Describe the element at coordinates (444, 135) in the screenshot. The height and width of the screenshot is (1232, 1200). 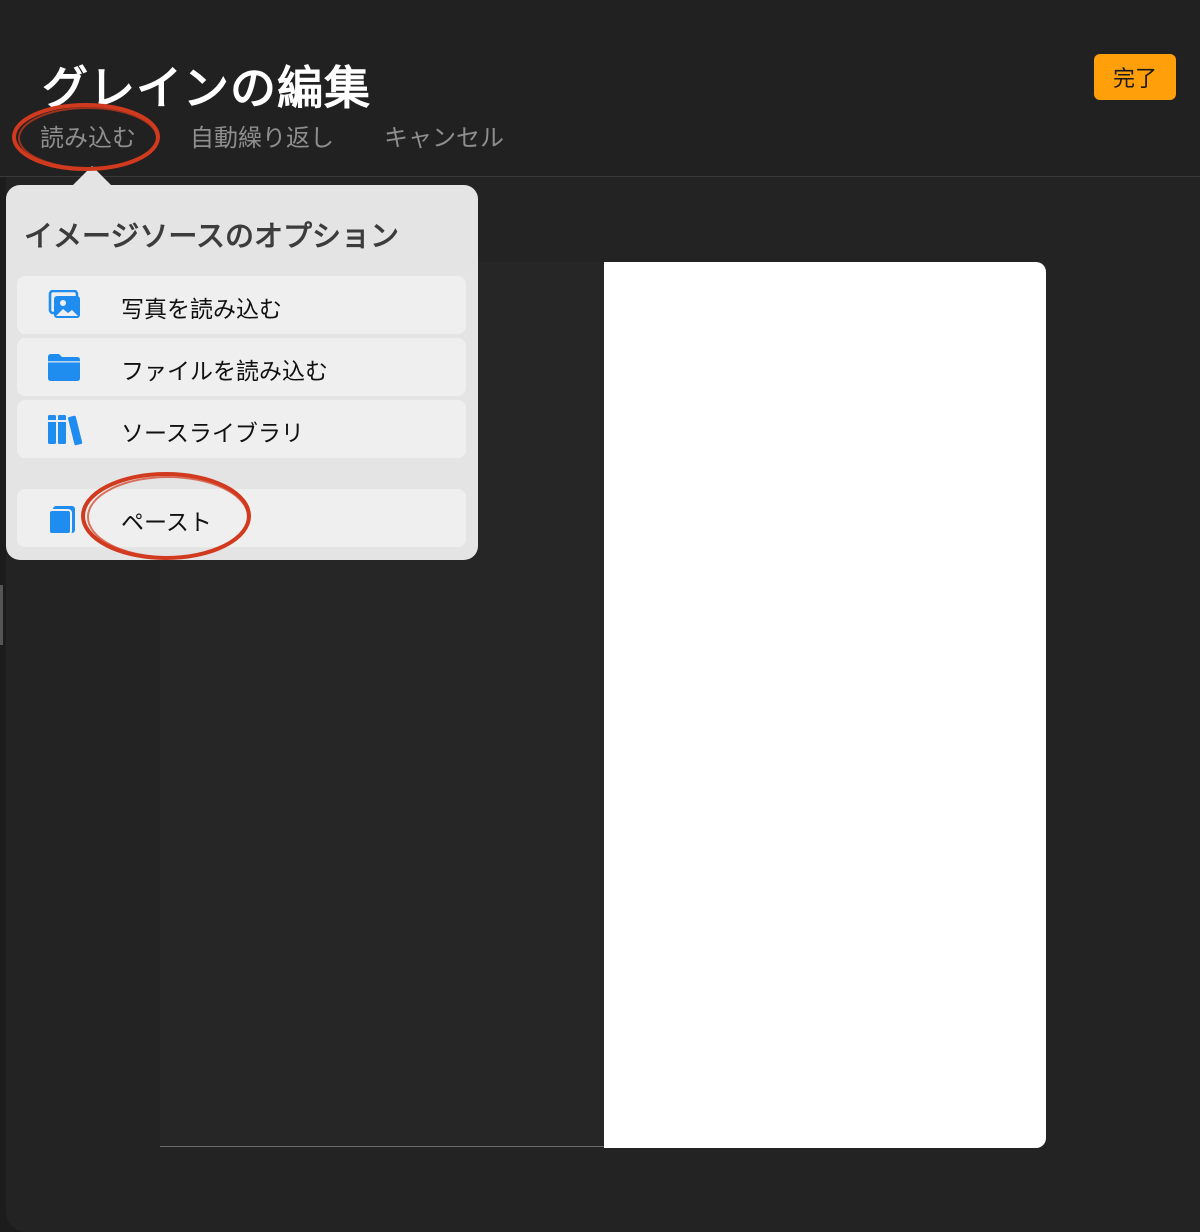
I see `cancel-button: キャンセル` at that location.